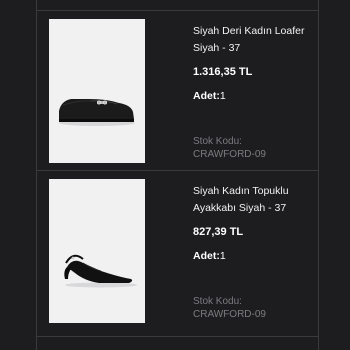 This screenshot has width=350, height=350. I want to click on heel-shoe-icon, so click(97, 251).